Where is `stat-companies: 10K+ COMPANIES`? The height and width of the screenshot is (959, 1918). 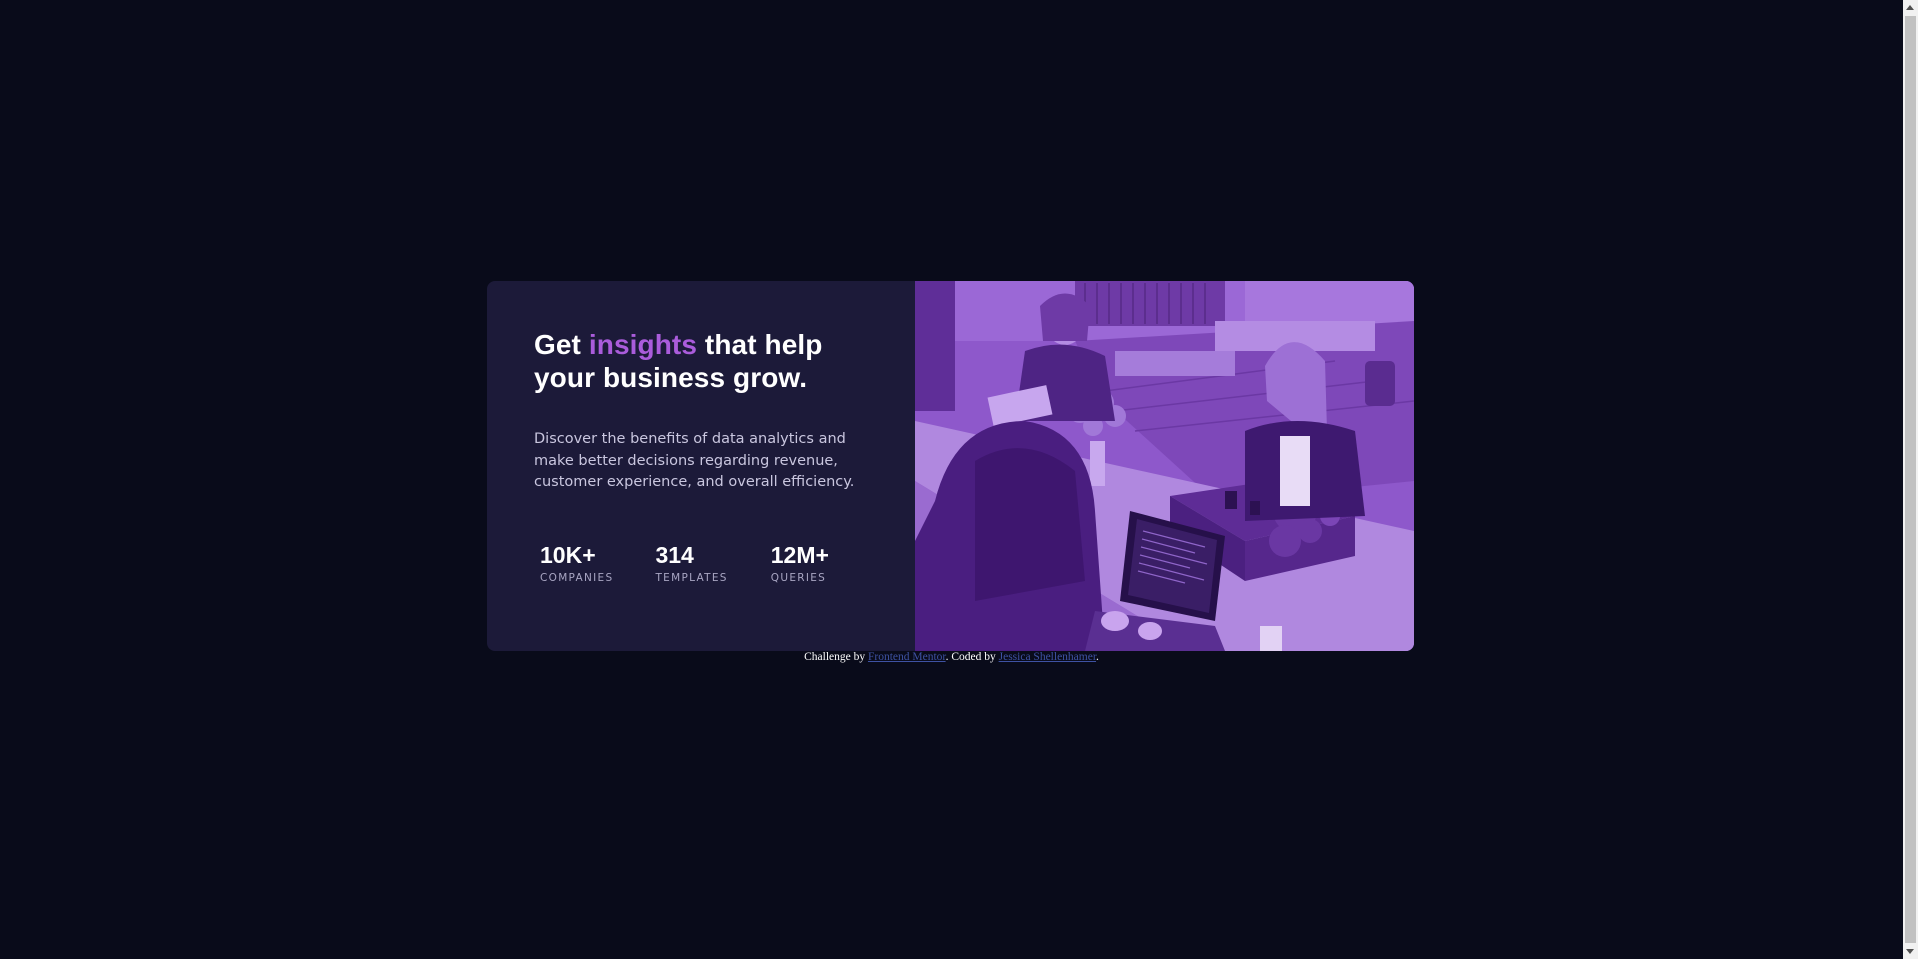 stat-companies: 10K+ COMPANIES is located at coordinates (576, 563).